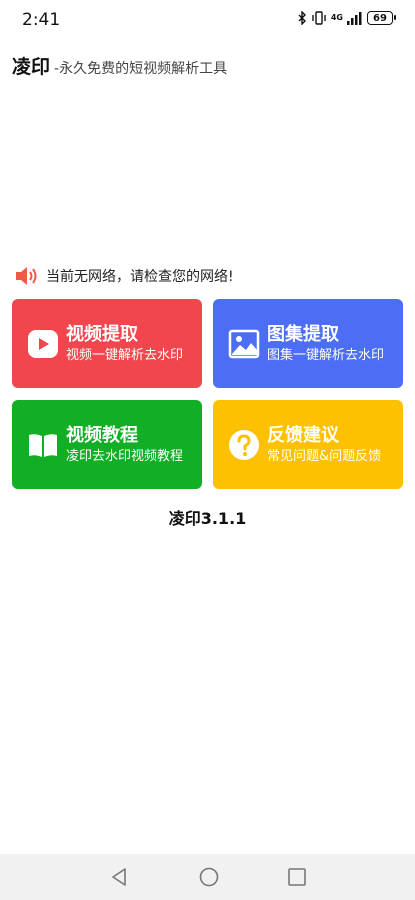 The image size is (415, 900). I want to click on feedback-button: 反馈建议 常见问题&问题反馈, so click(308, 444).